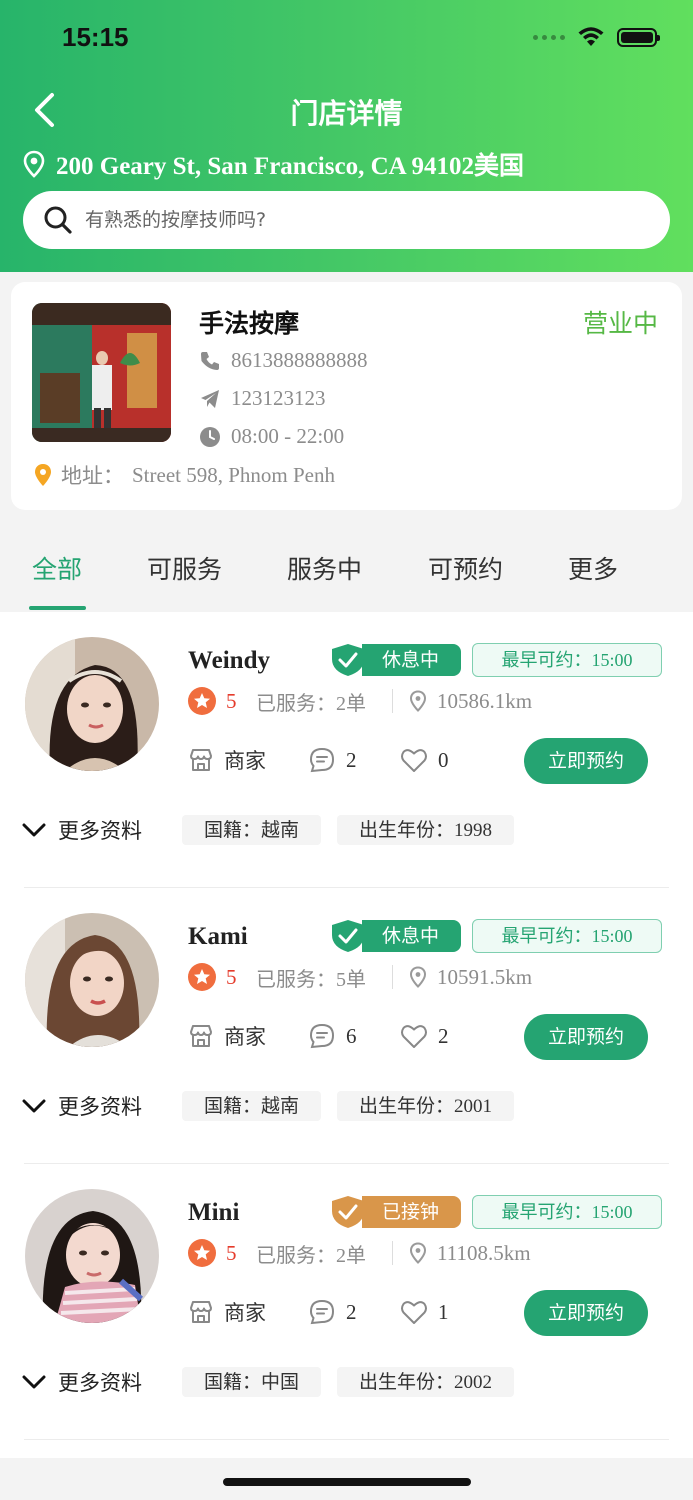  What do you see at coordinates (324, 568) in the screenshot?
I see `tab-in-service: 服务中` at bounding box center [324, 568].